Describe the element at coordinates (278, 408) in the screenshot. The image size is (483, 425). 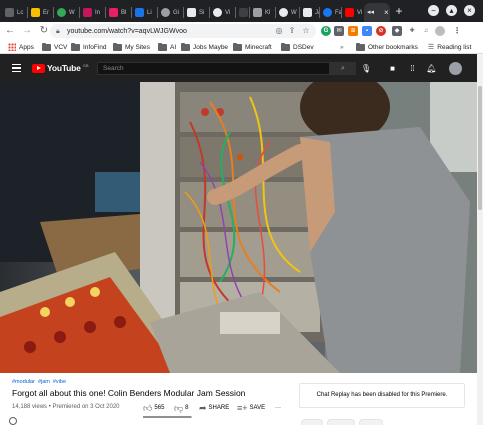
I see `more-actions-button: ···` at that location.